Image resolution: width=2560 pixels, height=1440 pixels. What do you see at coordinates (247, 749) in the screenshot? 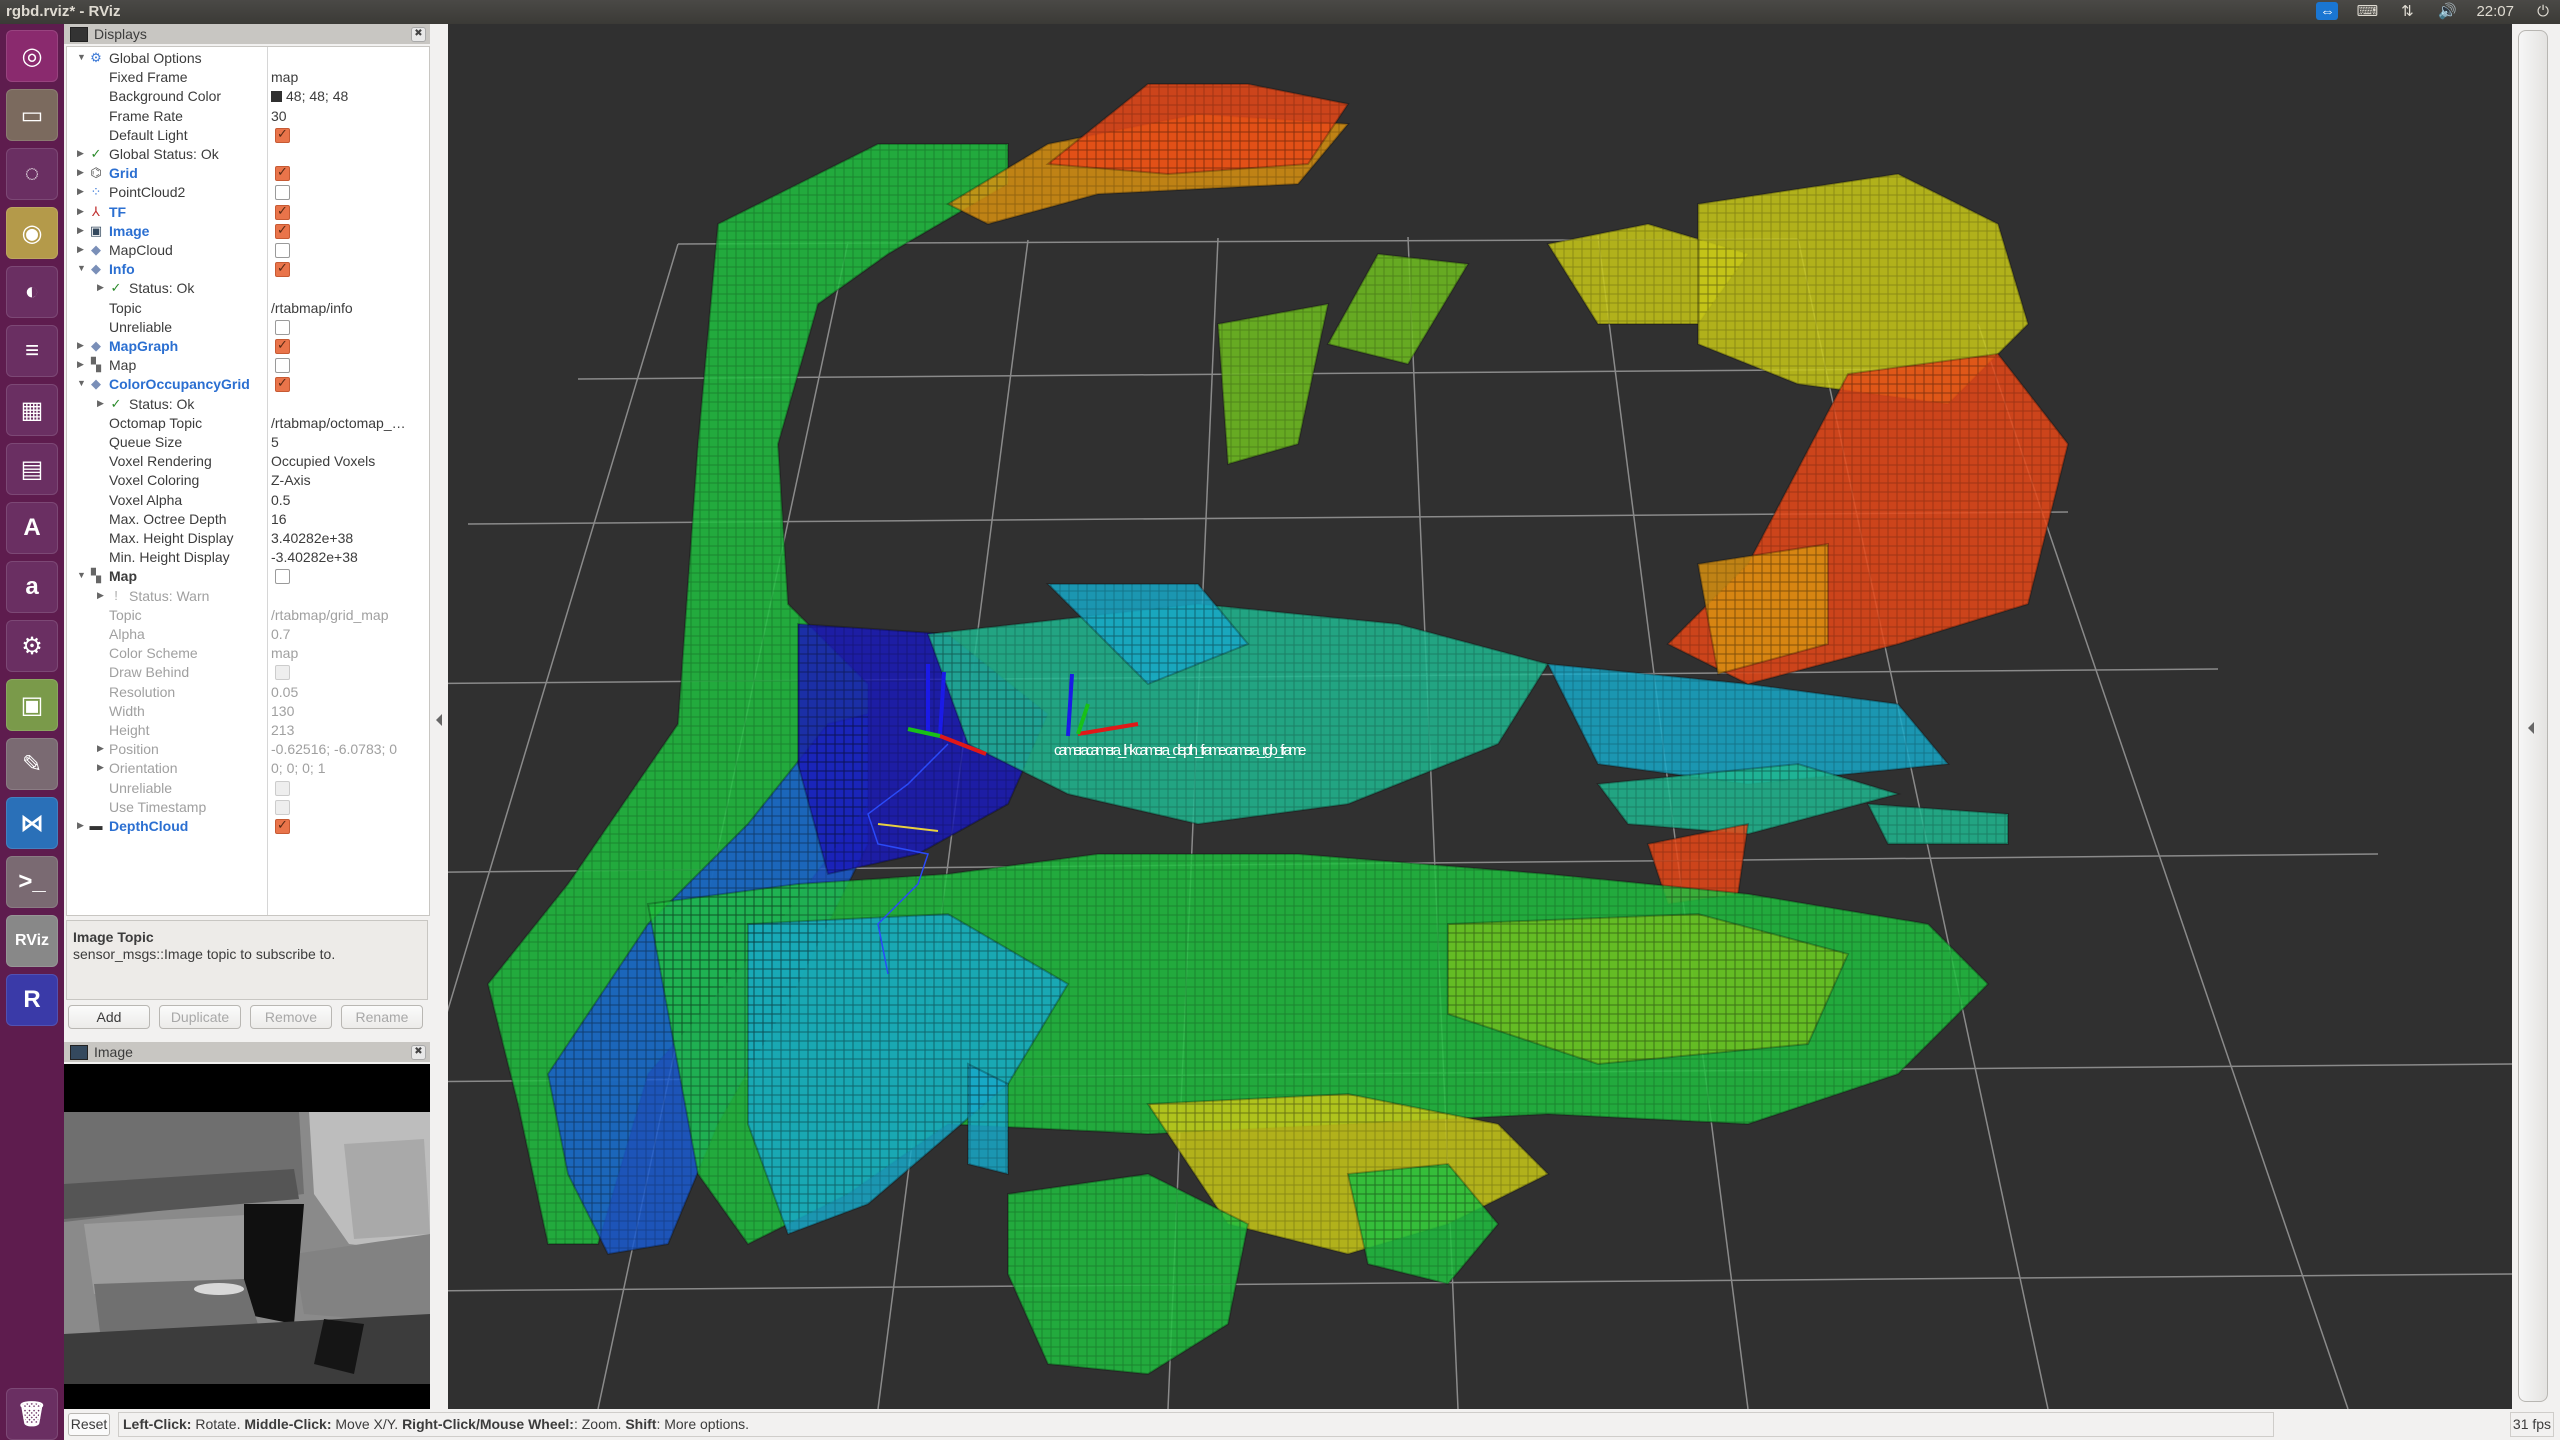
I see `display-tree-row: ▶ Position -0.62516; -6.0783; 0` at bounding box center [247, 749].